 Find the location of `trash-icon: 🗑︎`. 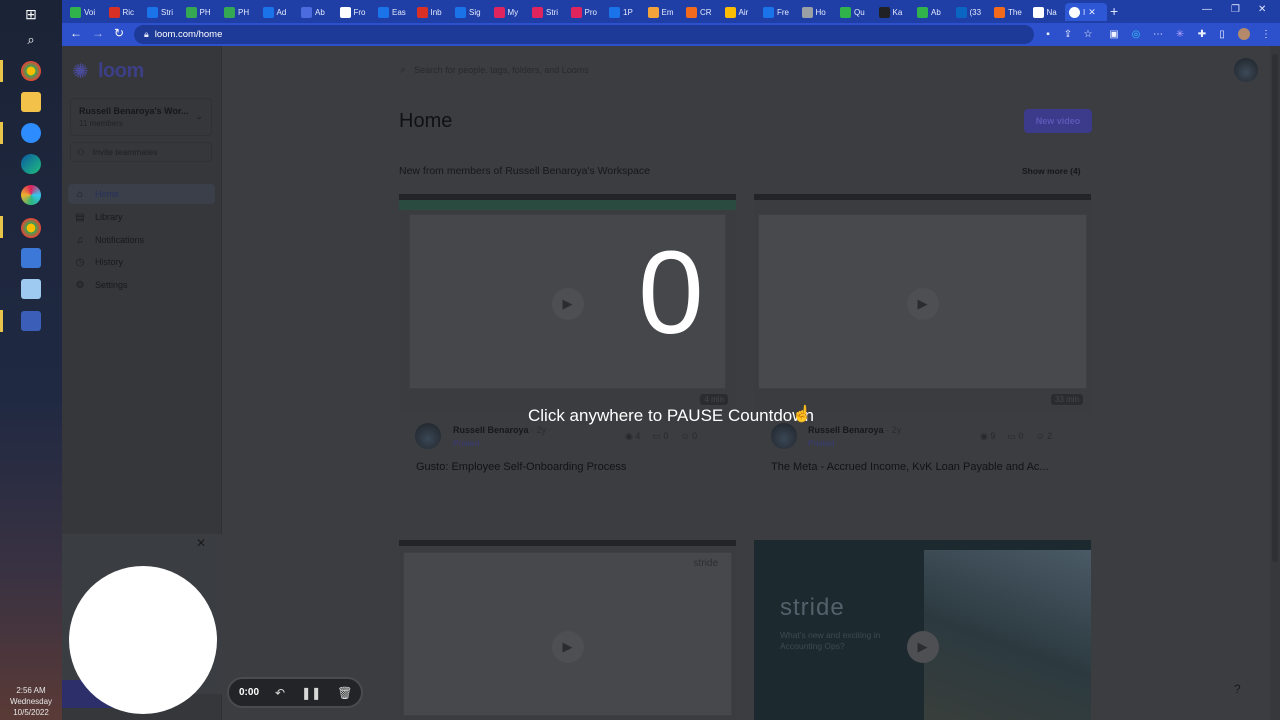

trash-icon: 🗑︎ is located at coordinates (344, 693).